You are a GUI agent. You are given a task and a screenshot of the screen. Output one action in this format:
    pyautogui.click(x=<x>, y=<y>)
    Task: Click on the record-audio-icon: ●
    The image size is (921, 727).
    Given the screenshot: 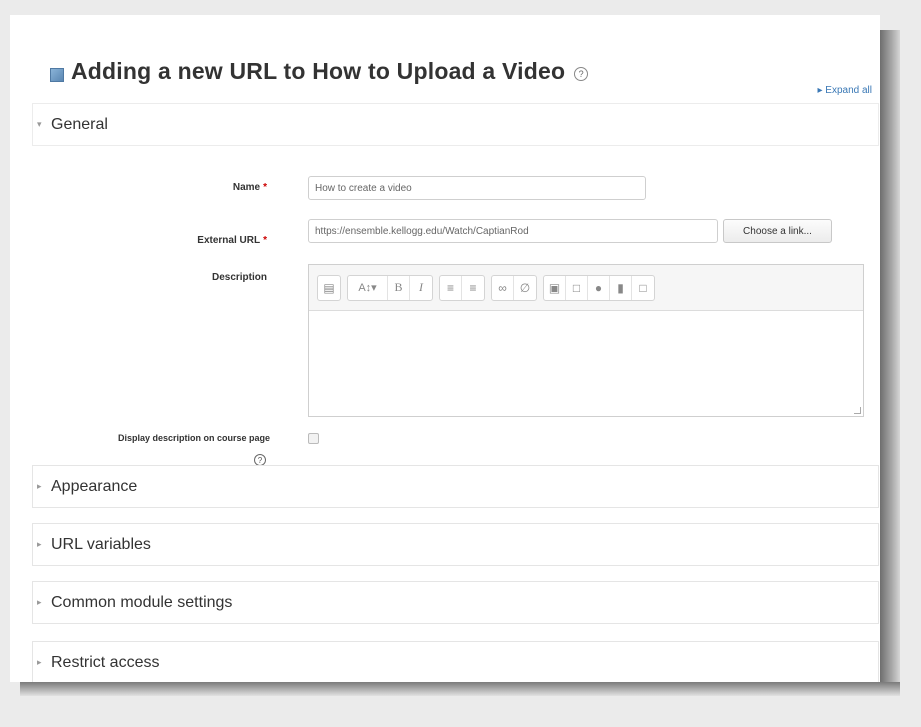 What is the action you would take?
    pyautogui.click(x=599, y=287)
    